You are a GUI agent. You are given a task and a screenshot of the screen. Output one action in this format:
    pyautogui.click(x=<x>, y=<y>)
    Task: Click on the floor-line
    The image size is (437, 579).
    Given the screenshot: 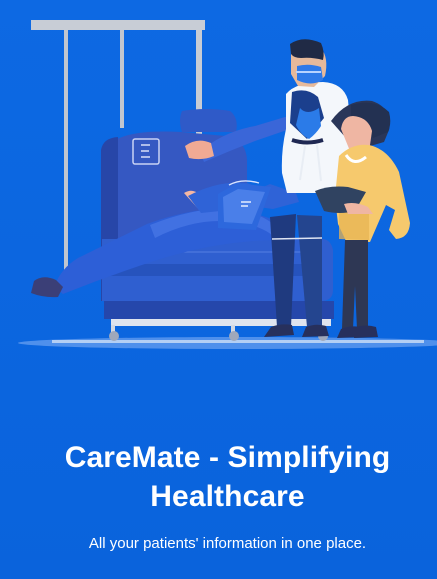 What is the action you would take?
    pyautogui.click(x=238, y=341)
    